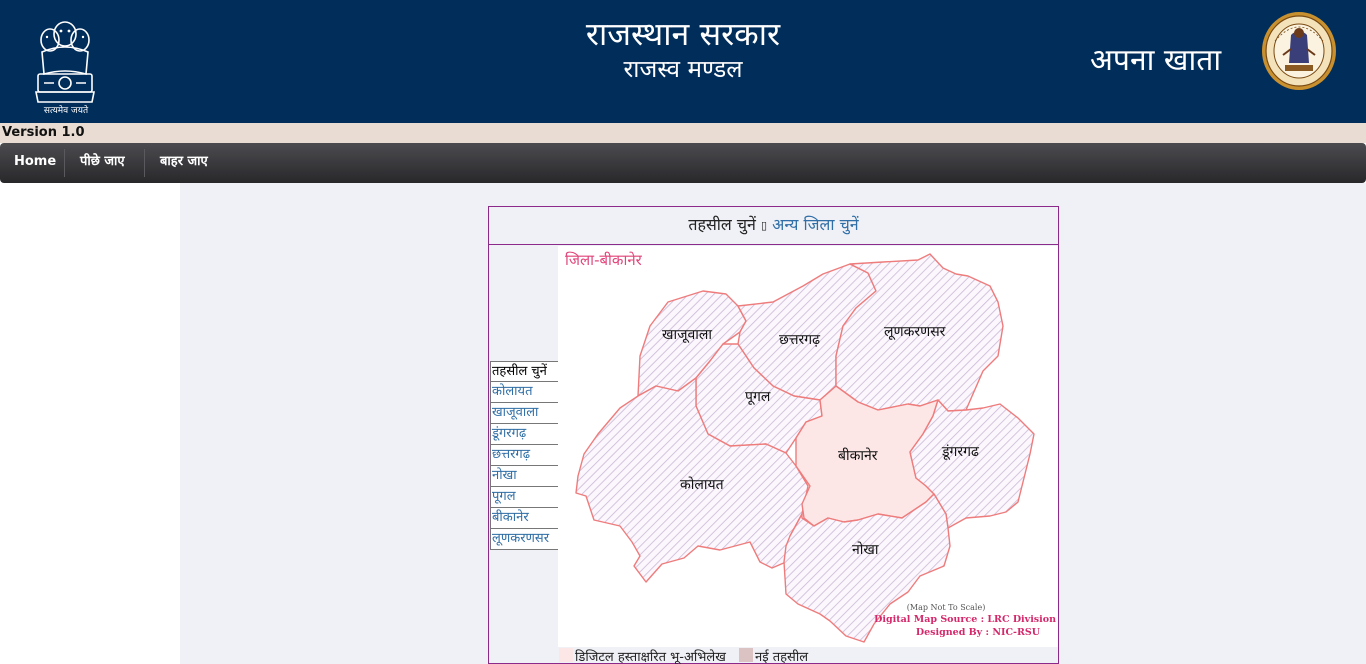 The width and height of the screenshot is (1366, 664). Describe the element at coordinates (524, 497) in the screenshot. I see `tehsil-link-poogal: पूगल` at that location.